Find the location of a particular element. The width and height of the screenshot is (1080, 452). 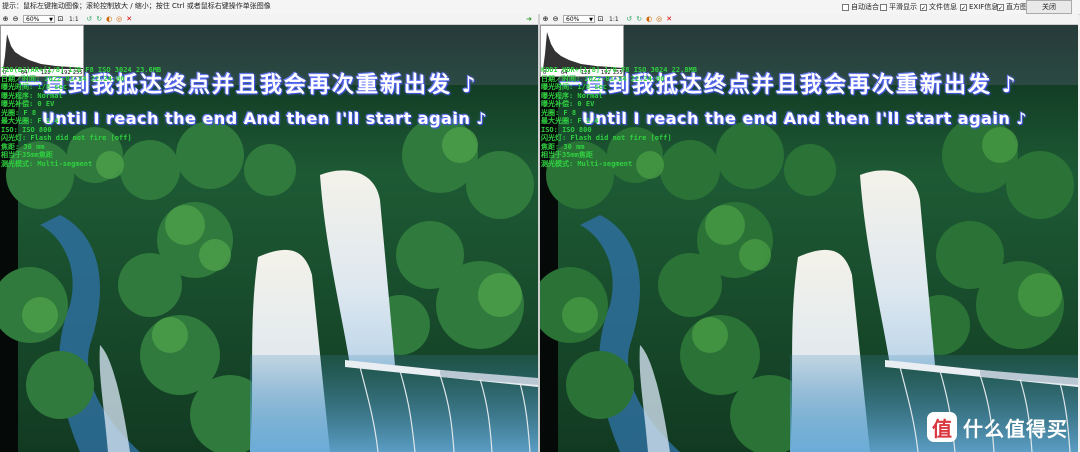

option-file-info: ✓ 文件信息 is located at coordinates (938, 7).